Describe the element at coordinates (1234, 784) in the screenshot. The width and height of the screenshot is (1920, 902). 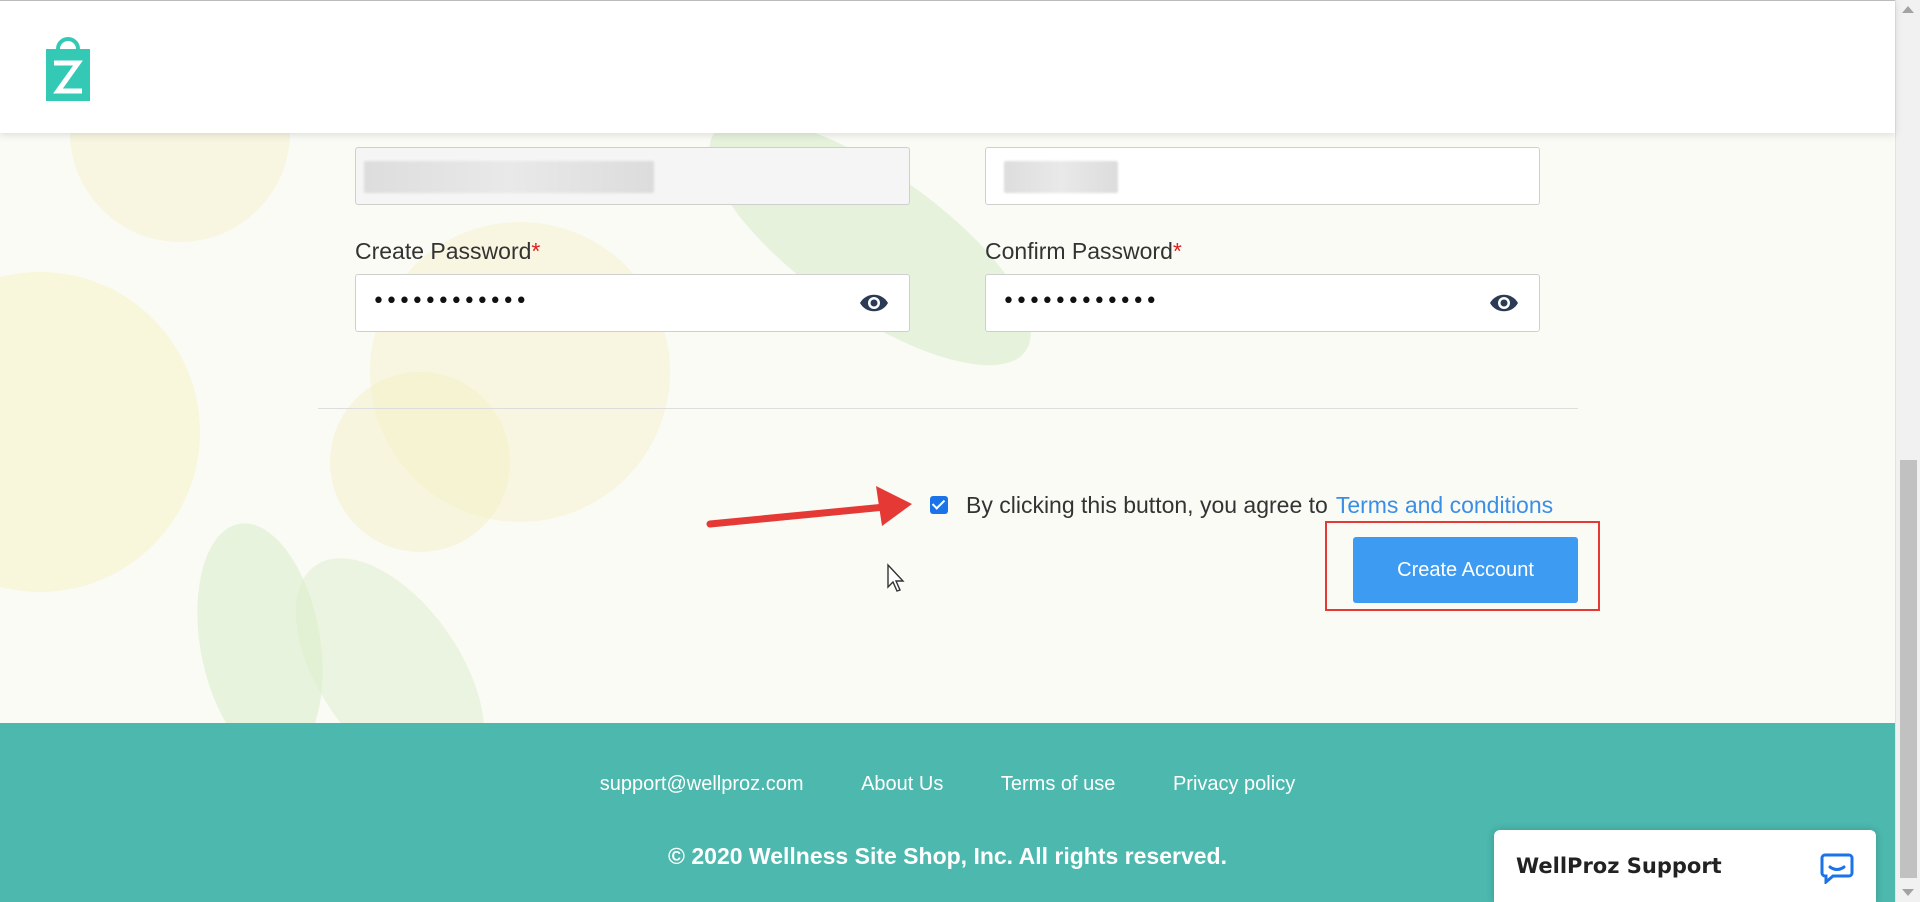
I see `footer-privacy-policy-link: Privacy policy` at that location.